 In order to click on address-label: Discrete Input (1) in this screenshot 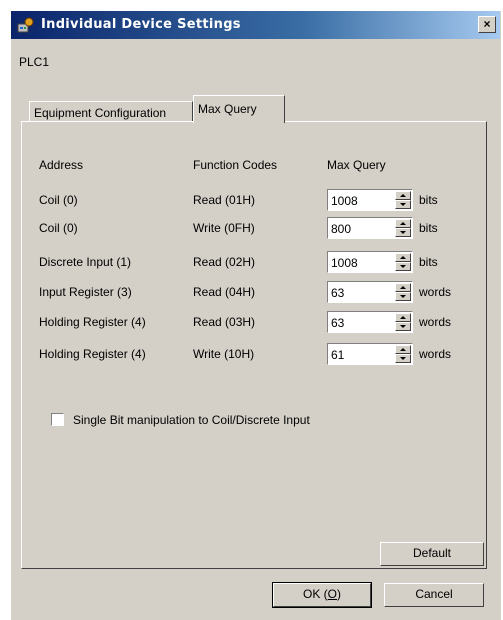, I will do `click(85, 262)`.